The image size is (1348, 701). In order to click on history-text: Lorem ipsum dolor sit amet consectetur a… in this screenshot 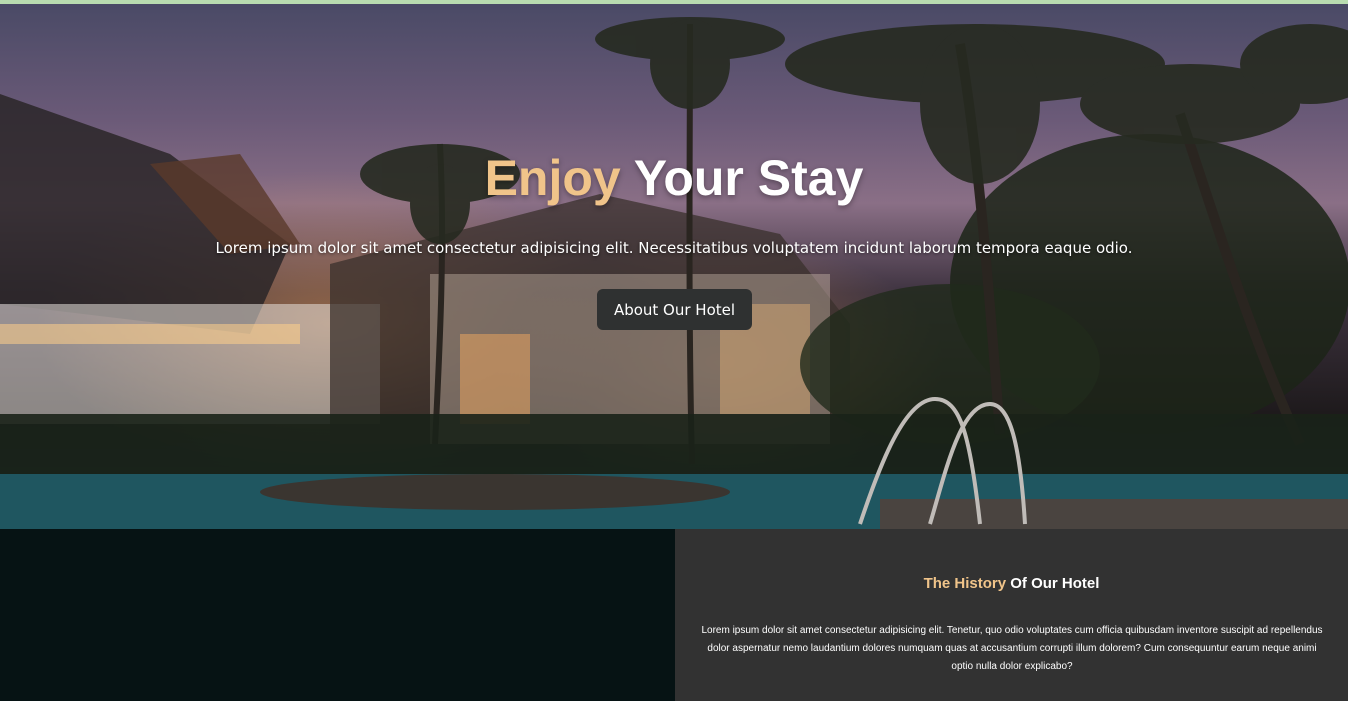, I will do `click(1012, 648)`.